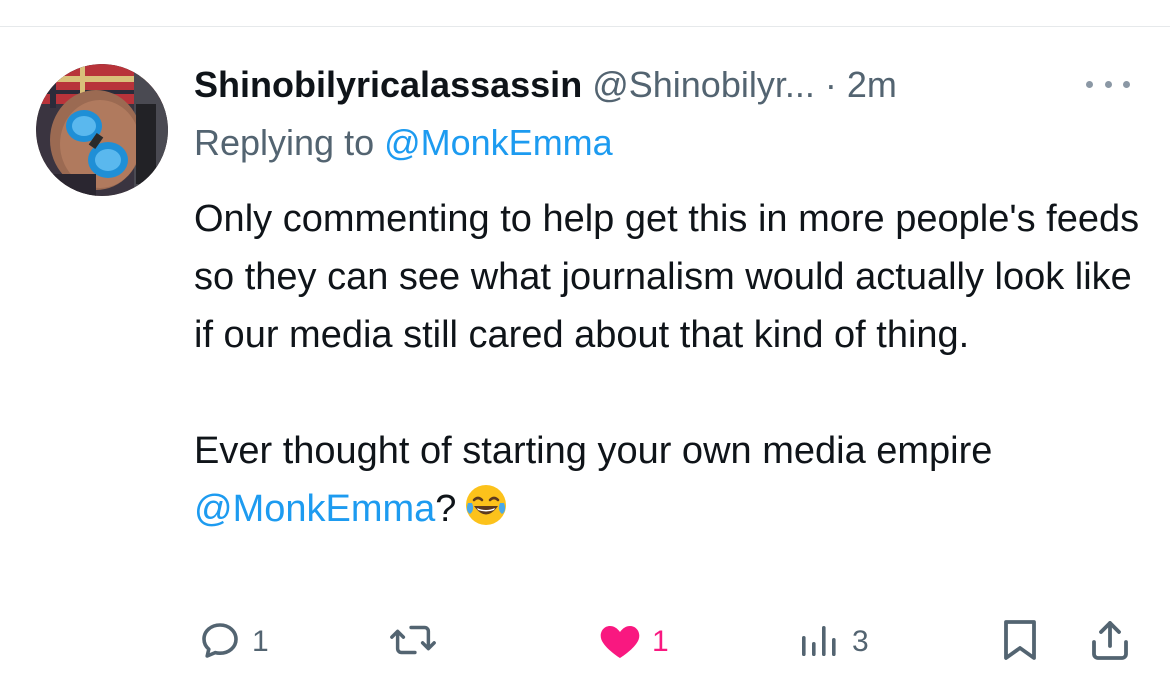 This screenshot has width=1170, height=699. I want to click on share-icon, so click(1110, 642).